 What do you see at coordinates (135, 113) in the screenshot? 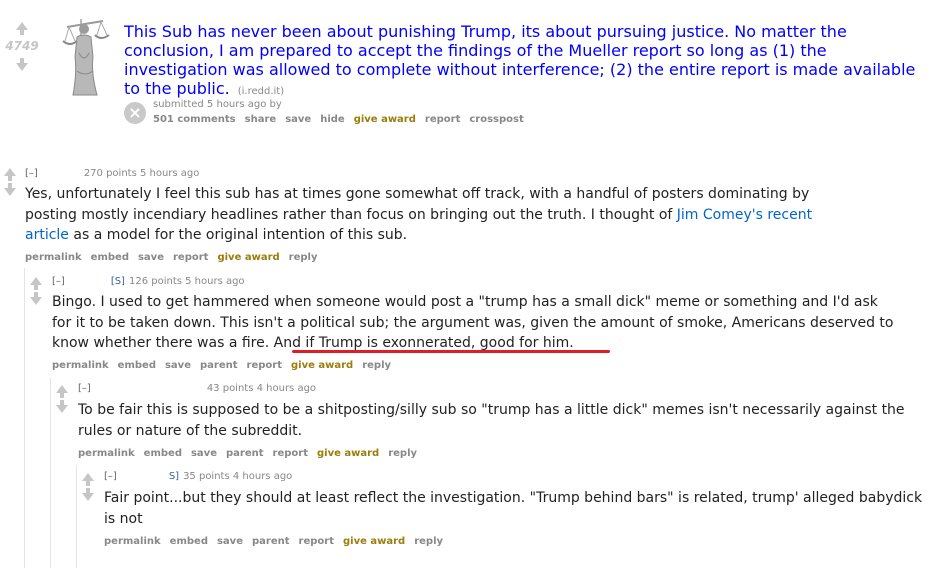
I see `close-icon: ×` at bounding box center [135, 113].